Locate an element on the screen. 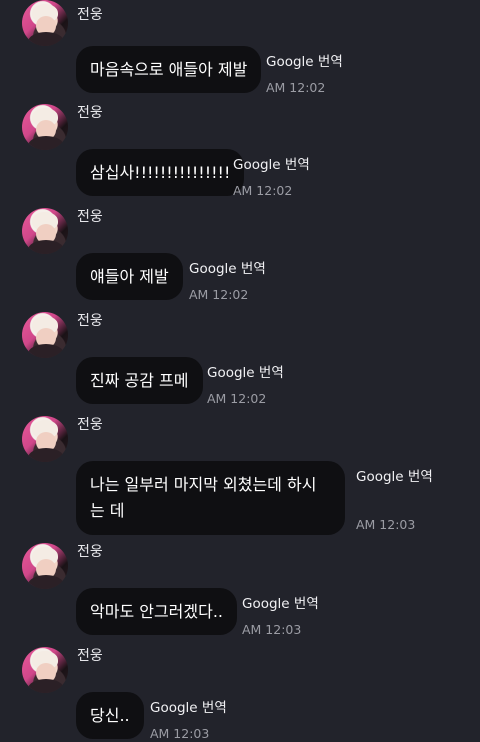 The width and height of the screenshot is (480, 742). message-bubble: 나는 일부러 마지막 외쳤는데 하시는 데 is located at coordinates (210, 498).